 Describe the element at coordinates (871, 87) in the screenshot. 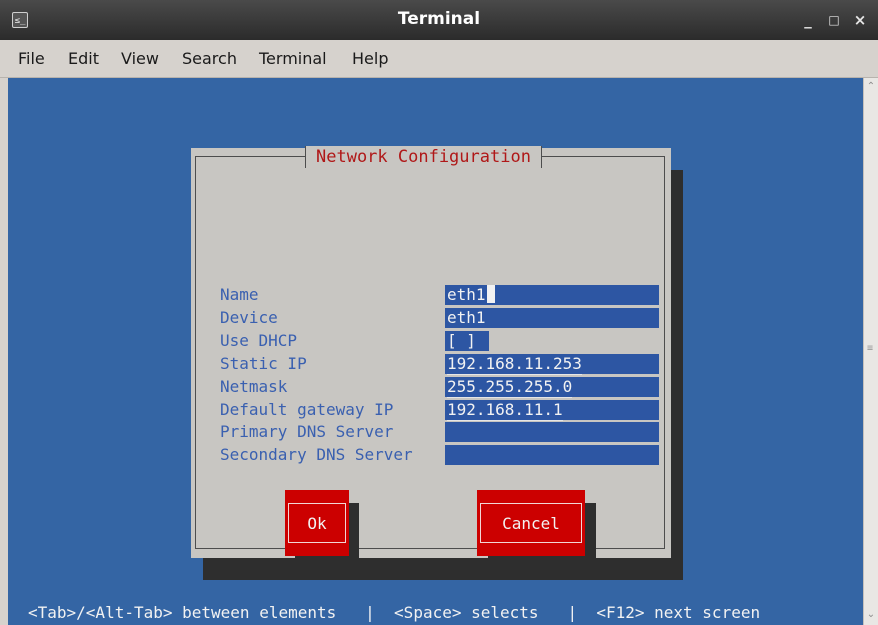

I see `scroll-up-icon: ⌃` at that location.